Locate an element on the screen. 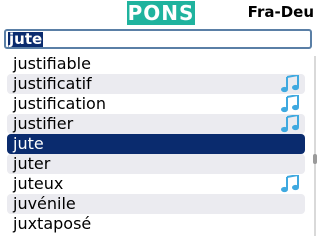  list-item-selected: jute is located at coordinates (156, 144).